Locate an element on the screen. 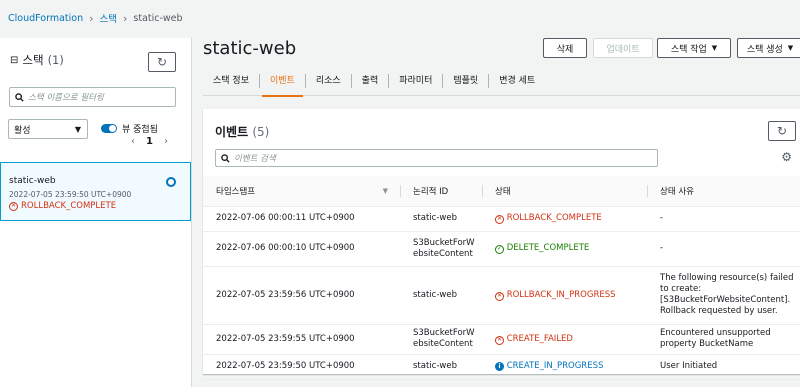  next-page-icon: › is located at coordinates (166, 141).